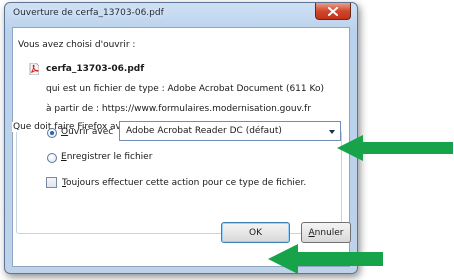 This screenshot has height=280, width=454. Describe the element at coordinates (332, 132) in the screenshot. I see `chevron-down-icon` at that location.